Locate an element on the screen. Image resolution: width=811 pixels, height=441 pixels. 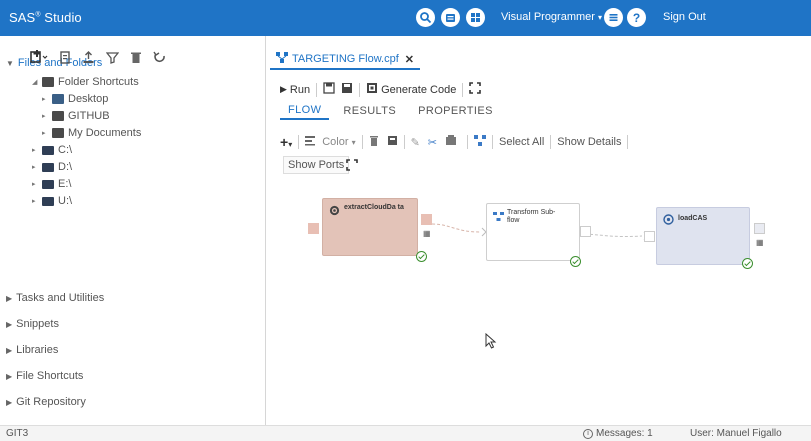
generate-code-button: Generate Code is located at coordinates (411, 89).